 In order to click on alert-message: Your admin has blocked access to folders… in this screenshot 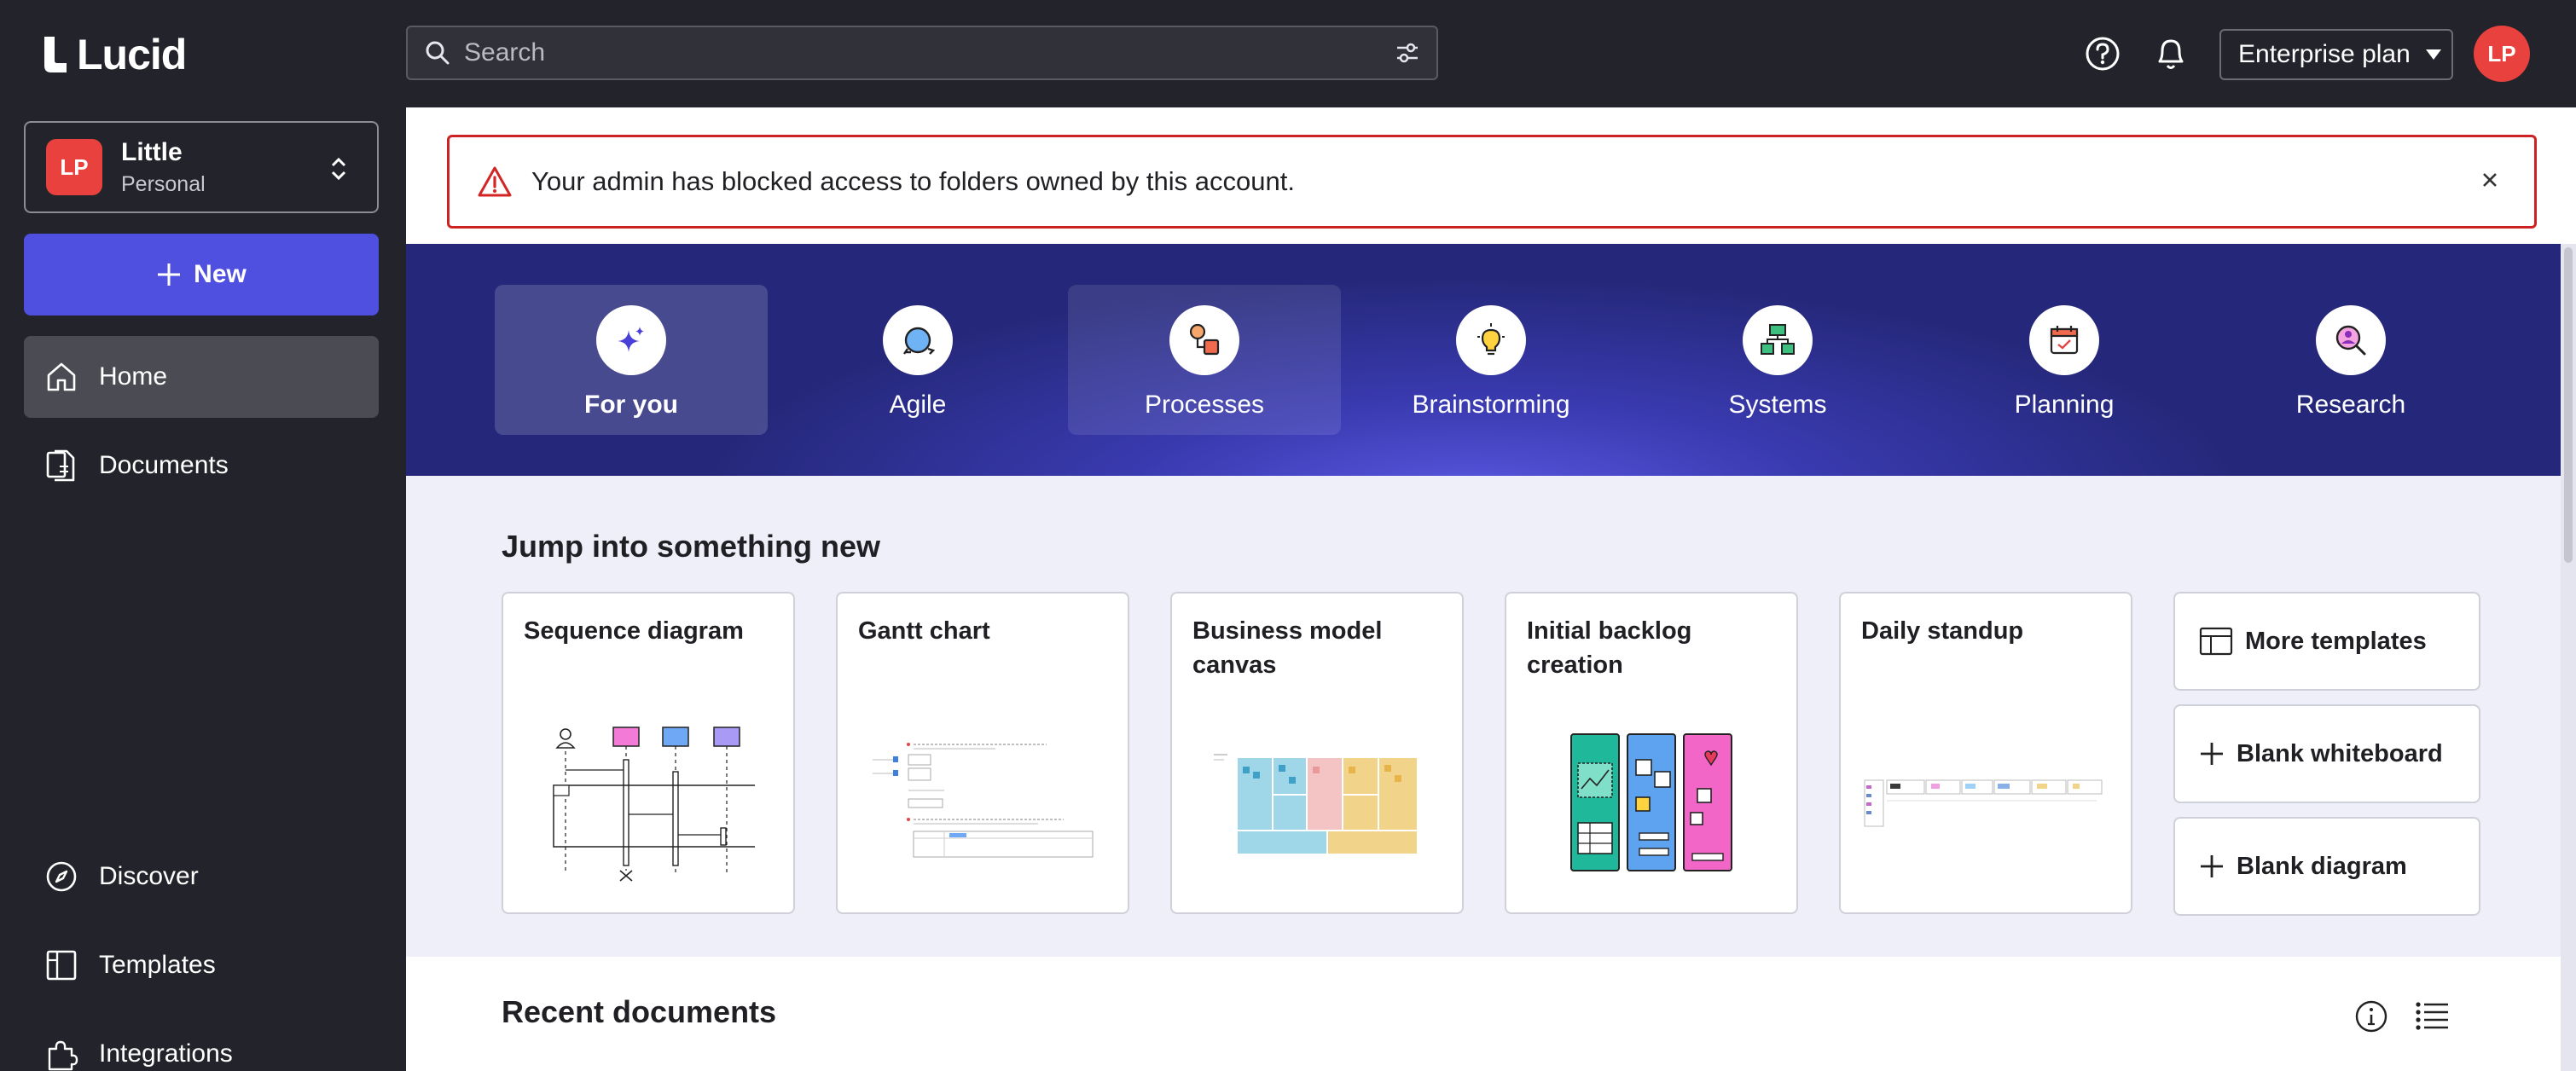, I will do `click(913, 181)`.